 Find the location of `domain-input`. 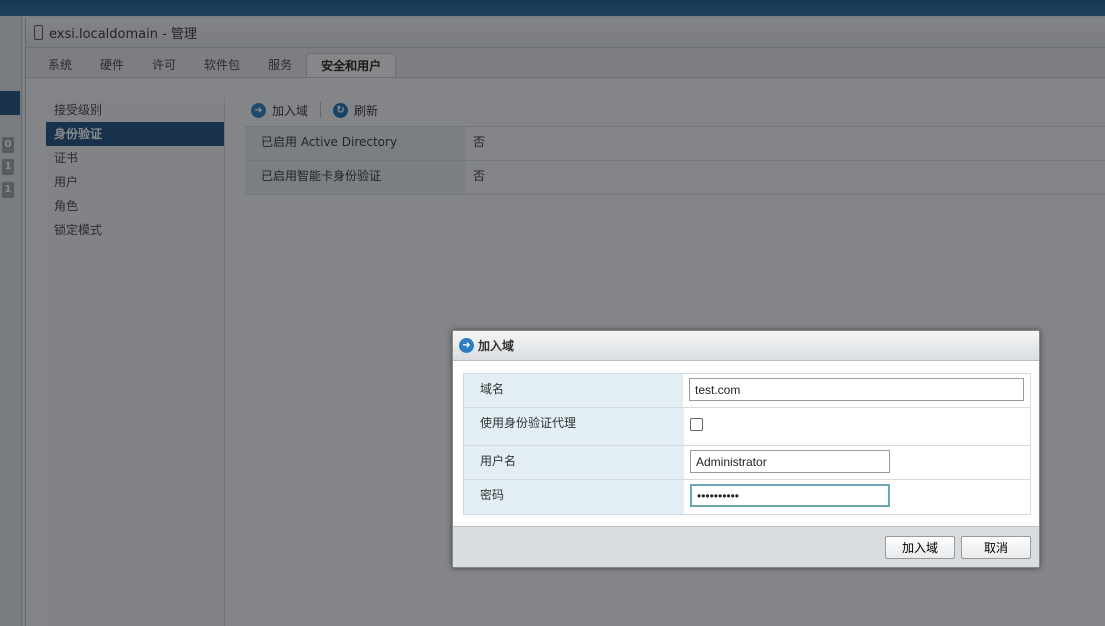

domain-input is located at coordinates (856, 389).